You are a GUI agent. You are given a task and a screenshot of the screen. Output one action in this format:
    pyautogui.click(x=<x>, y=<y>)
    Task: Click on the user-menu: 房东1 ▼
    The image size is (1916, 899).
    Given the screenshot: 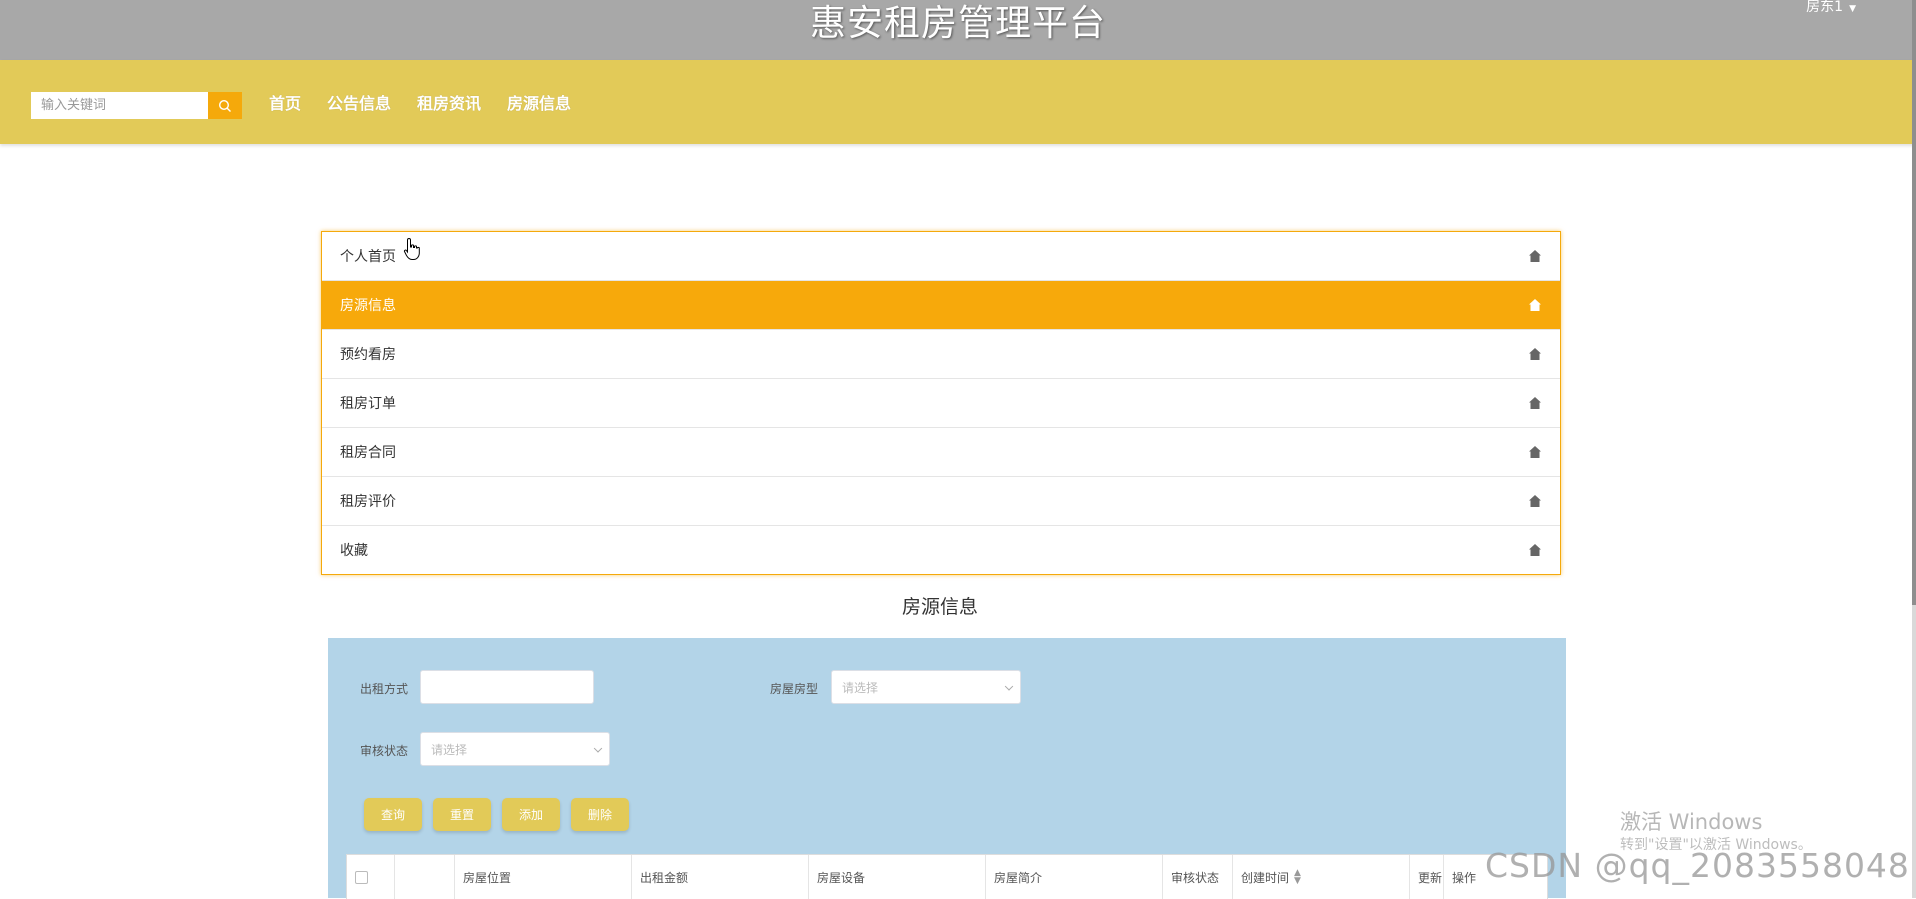 What is the action you would take?
    pyautogui.click(x=1831, y=8)
    